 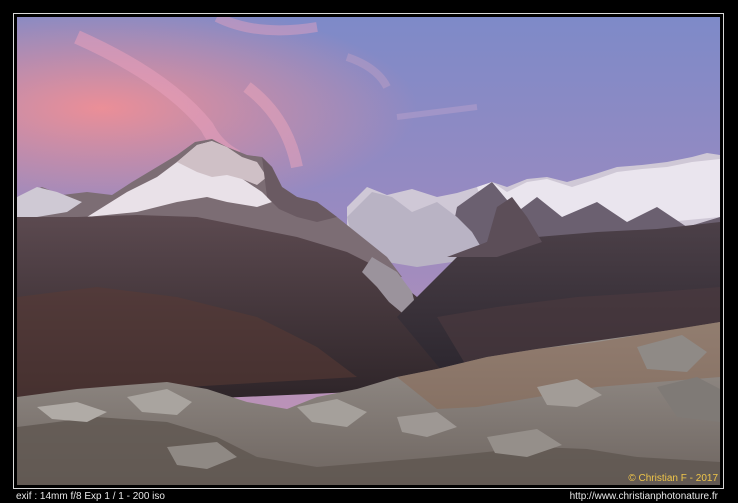 I want to click on exif-info: exif : 14mm f/8 Exp 1 / 1 - 200 iso, so click(x=90, y=496).